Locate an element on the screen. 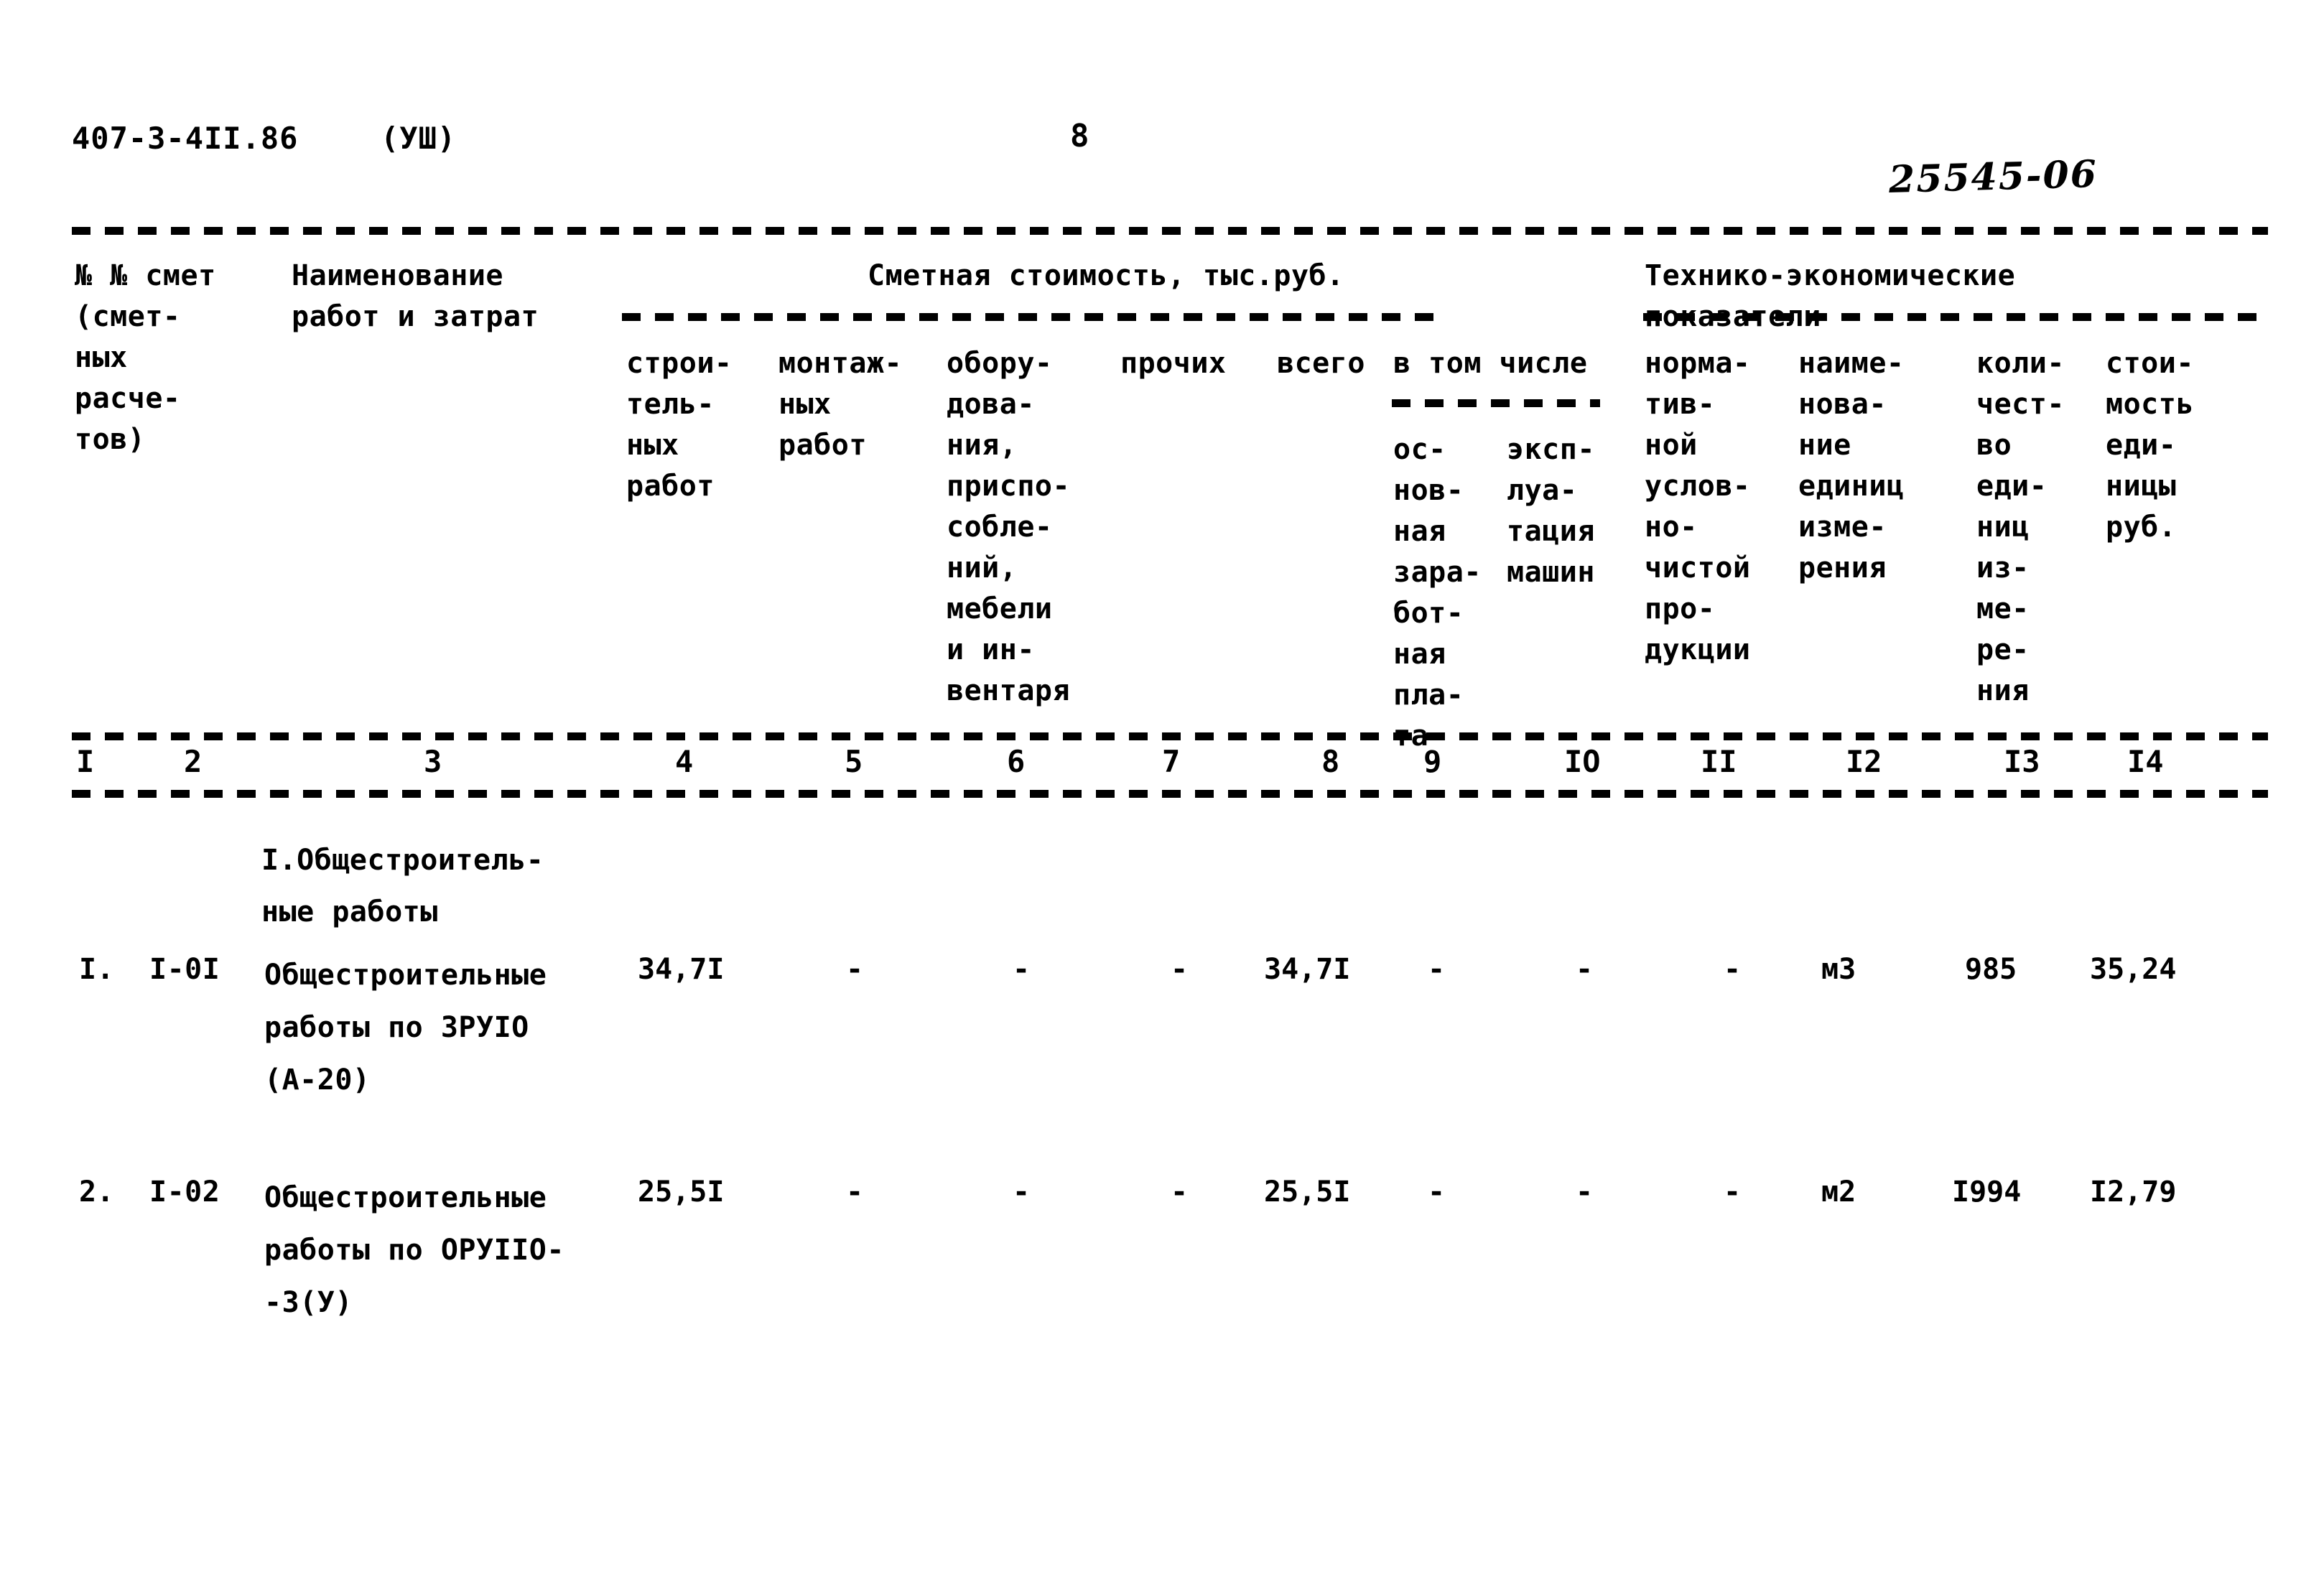 Image resolution: width=2324 pixels, height=1569 pixels. header-group-tei: Технико-экономические показатели is located at coordinates (1831, 296).